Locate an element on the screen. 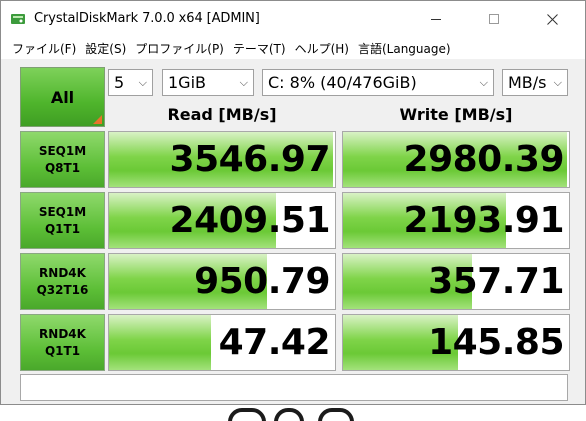 This screenshot has width=586, height=421. minimize-button is located at coordinates (436, 19).